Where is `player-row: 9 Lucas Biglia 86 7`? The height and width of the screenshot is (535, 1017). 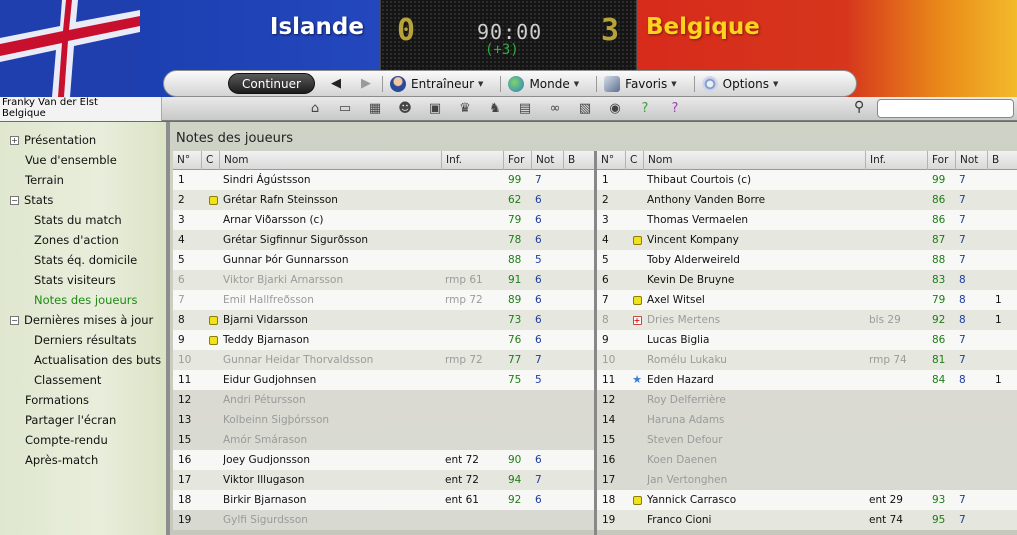
player-row: 9 Lucas Biglia 86 7 is located at coordinates (807, 340).